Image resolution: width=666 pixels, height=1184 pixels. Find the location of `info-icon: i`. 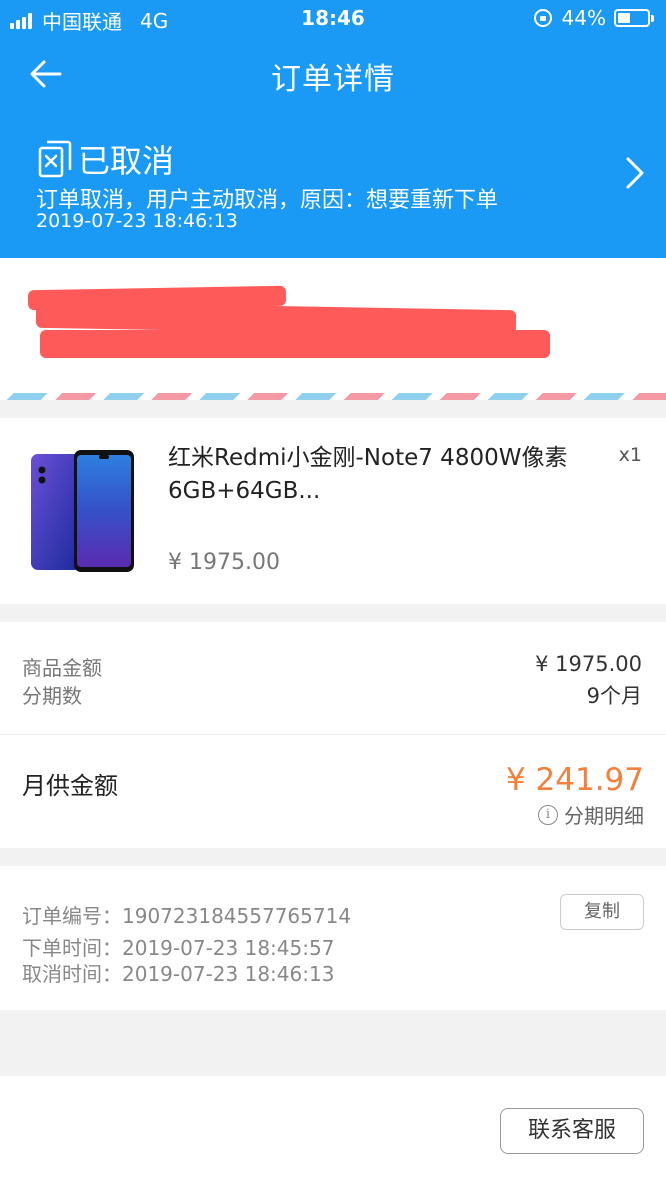

info-icon: i is located at coordinates (548, 814).